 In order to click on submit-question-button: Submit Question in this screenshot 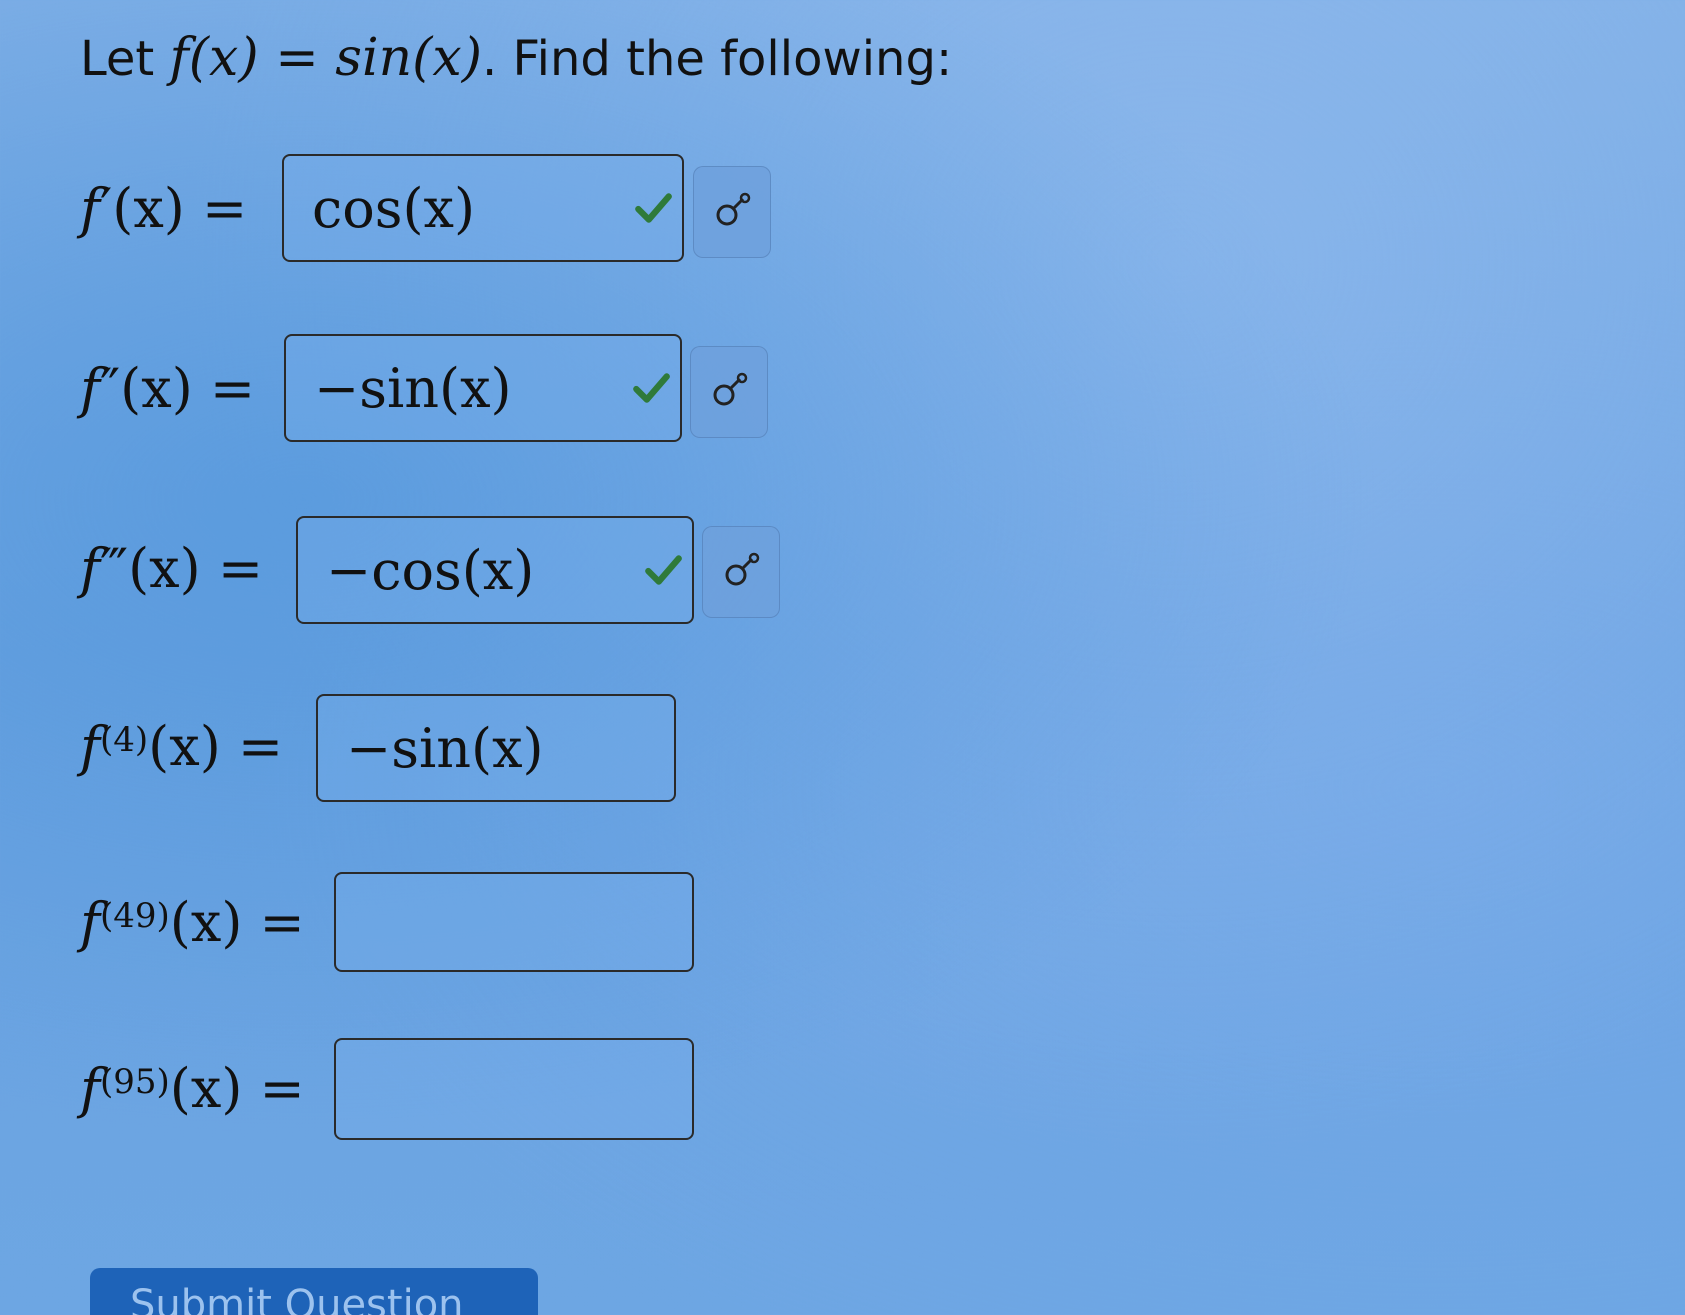, I will do `click(314, 1291)`.